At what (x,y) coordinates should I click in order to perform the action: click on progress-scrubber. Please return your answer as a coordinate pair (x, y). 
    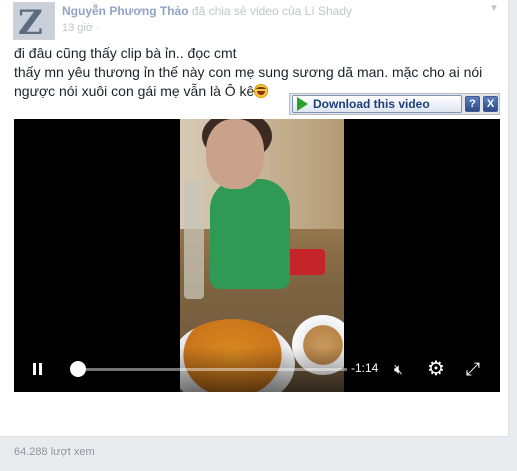
    Looking at the image, I should click on (78, 369).